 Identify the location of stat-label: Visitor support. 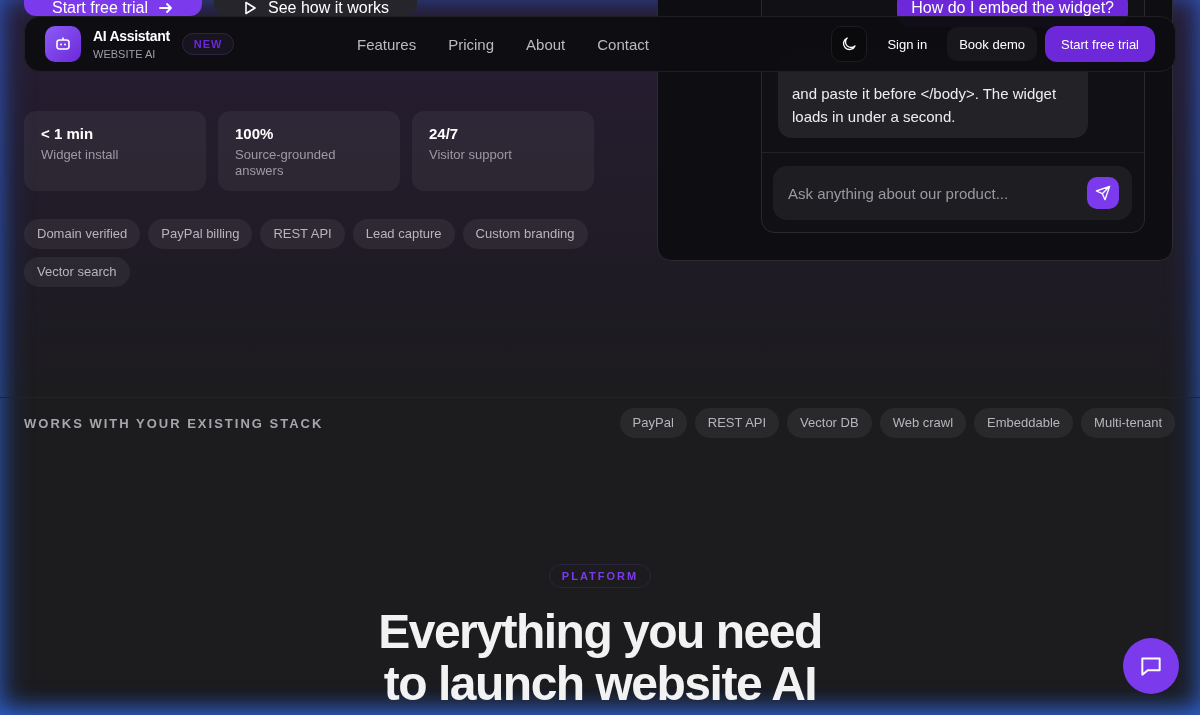
(471, 155).